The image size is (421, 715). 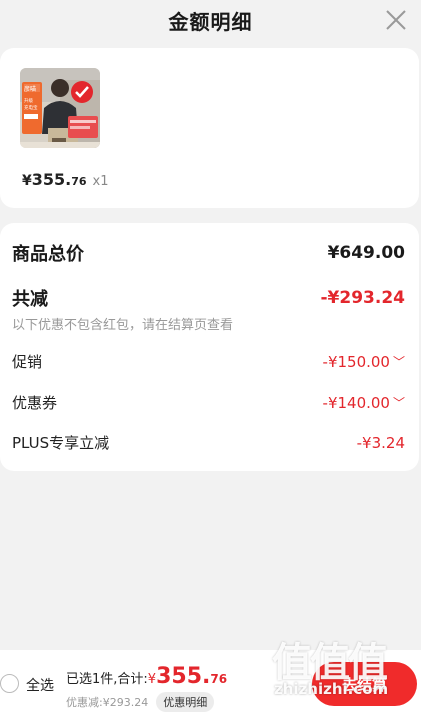 I want to click on plus-label: PLUS专享立减, so click(x=61, y=443).